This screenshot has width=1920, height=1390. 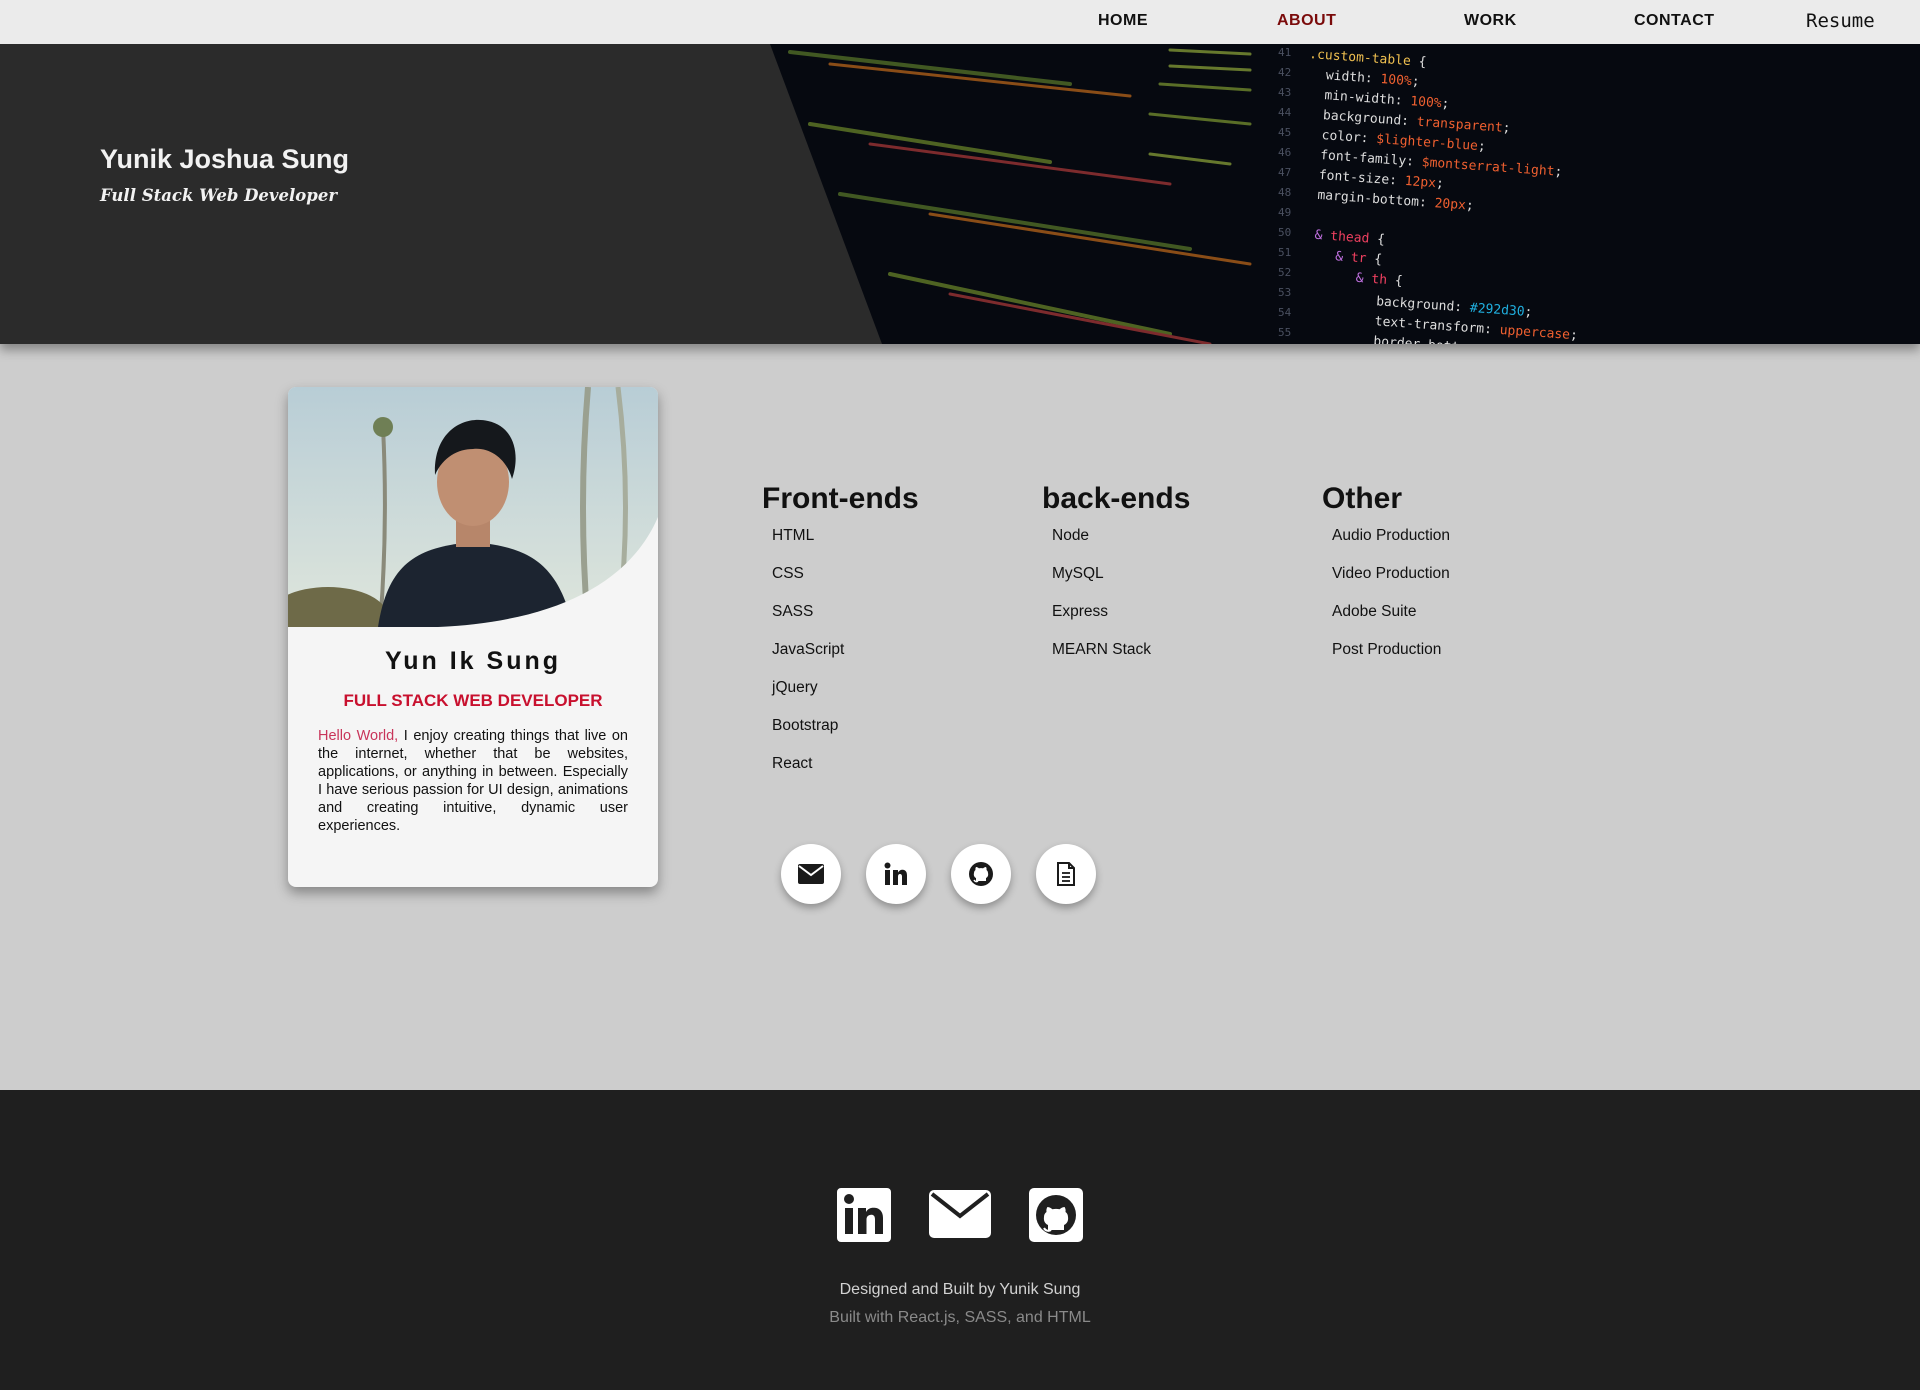 I want to click on svg-text: 43, so click(x=1284, y=92).